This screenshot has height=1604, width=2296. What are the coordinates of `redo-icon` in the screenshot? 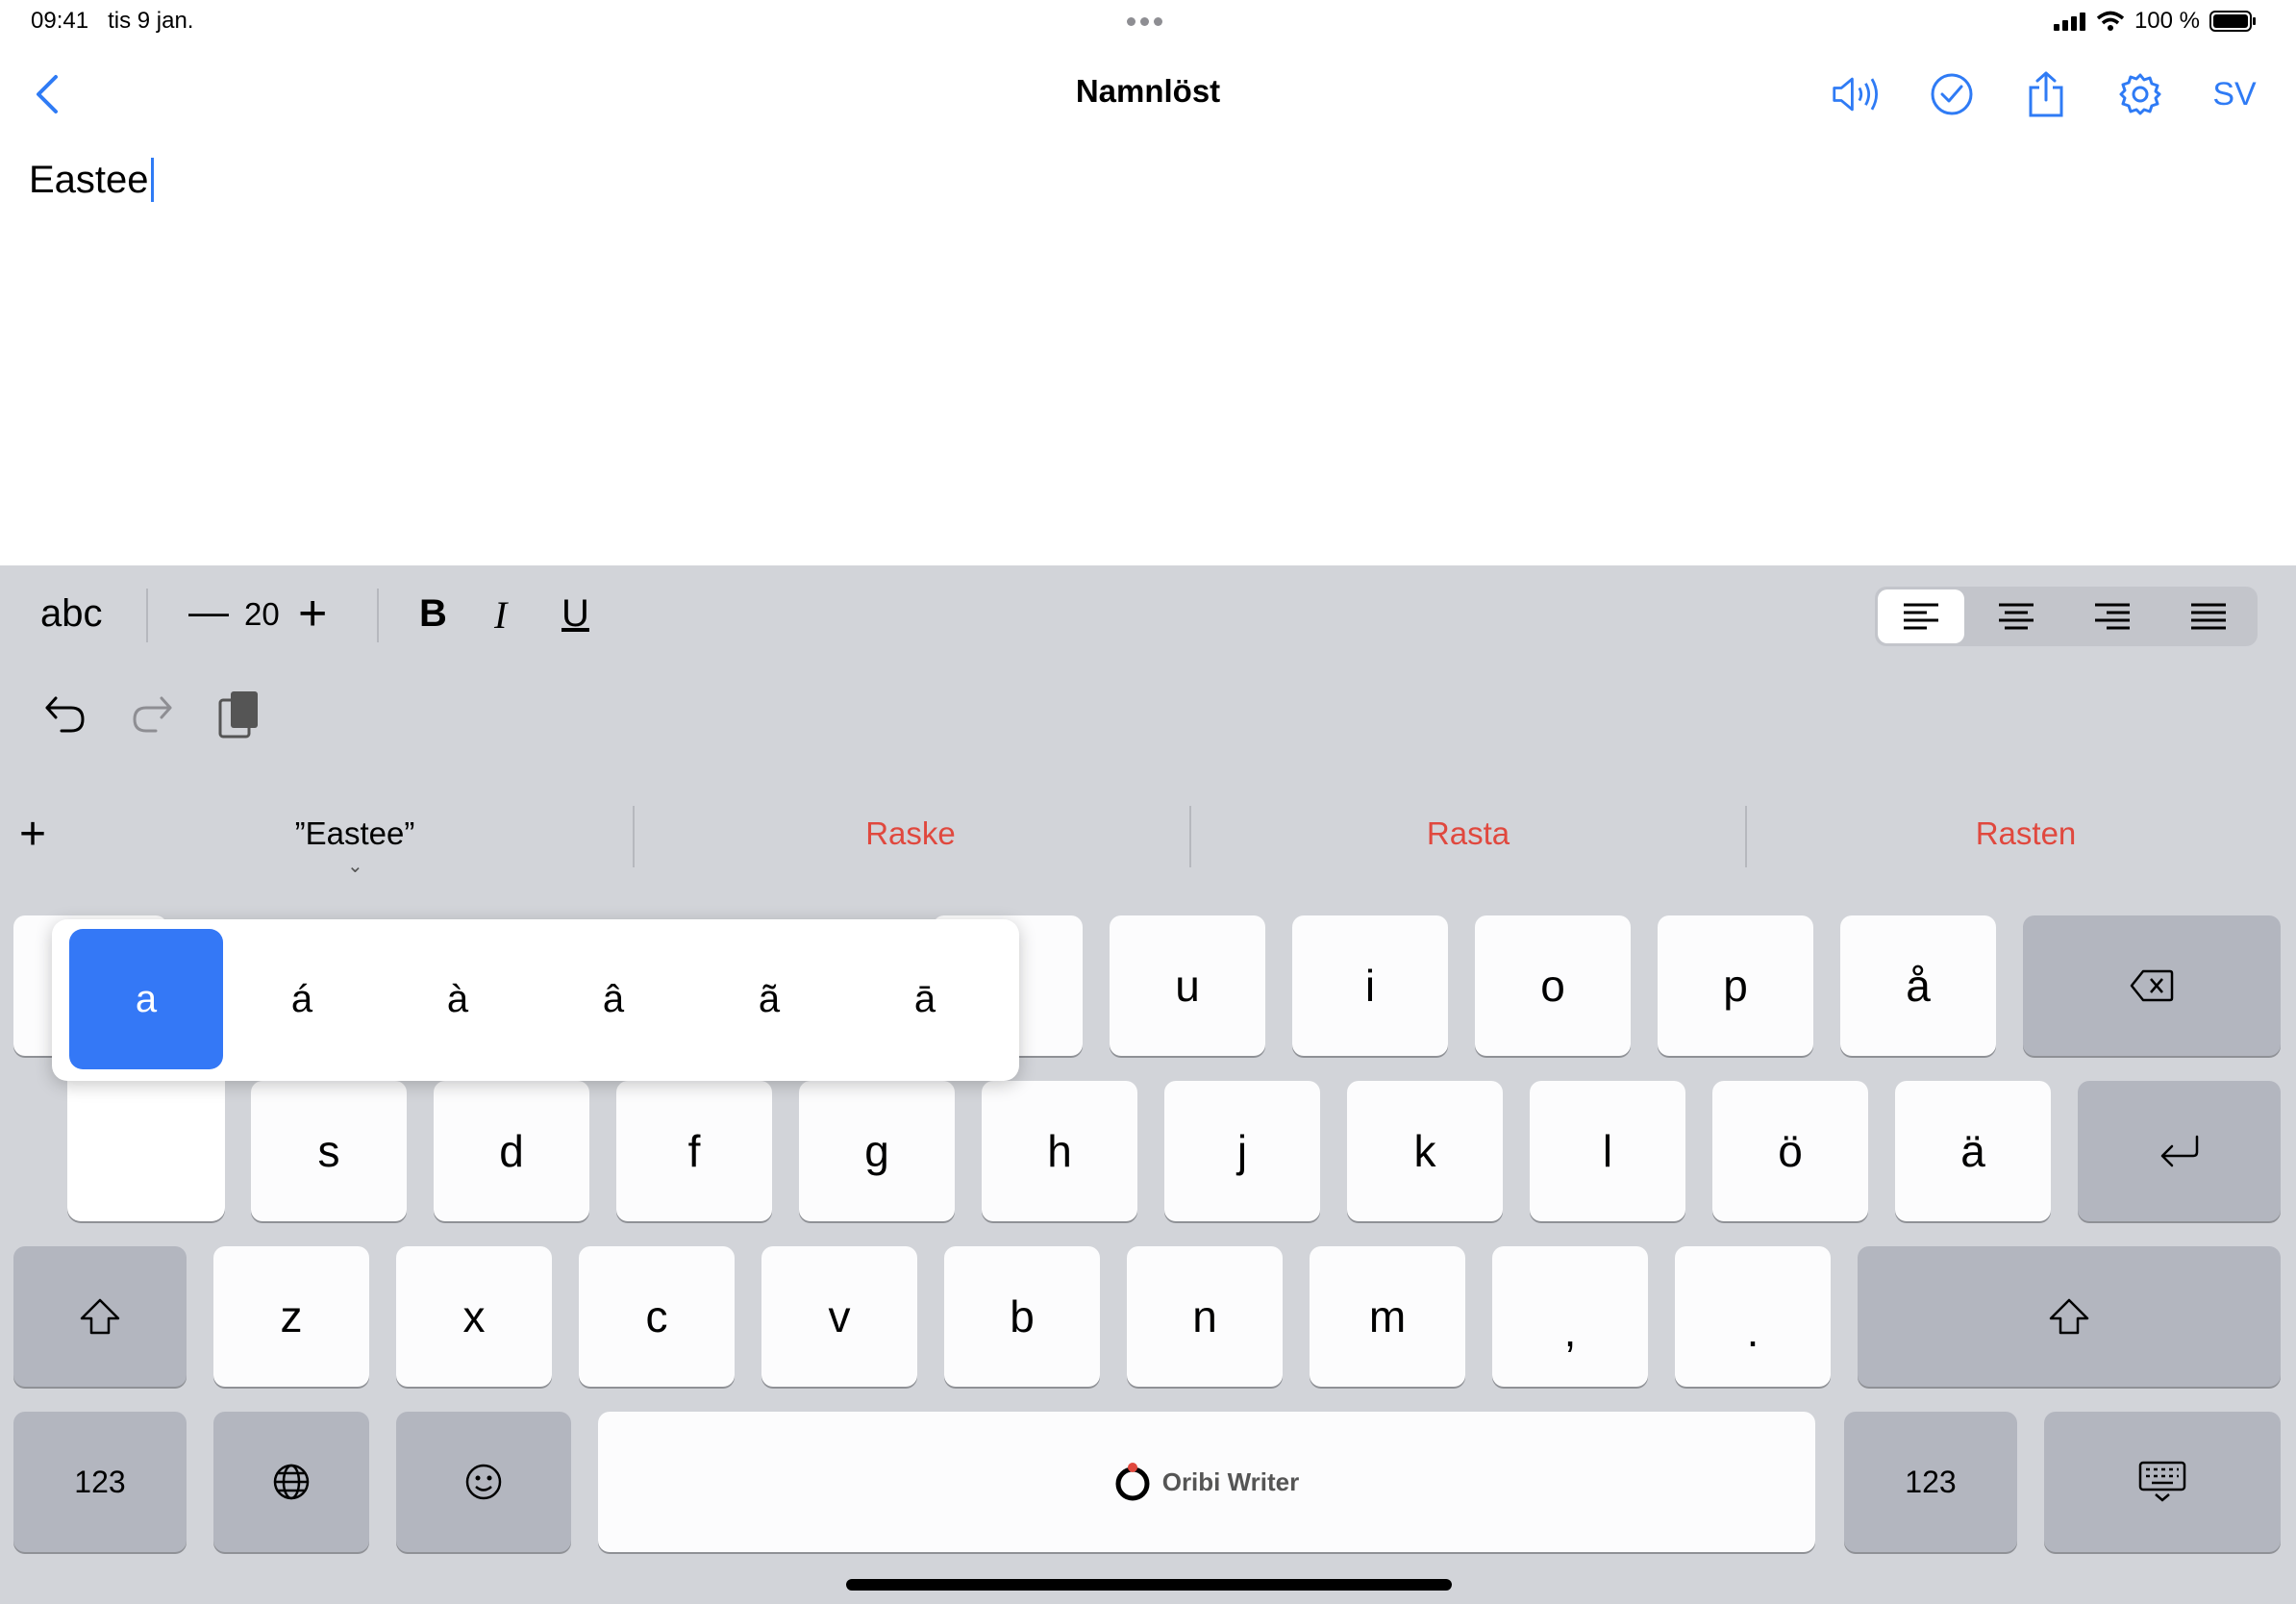 It's located at (152, 714).